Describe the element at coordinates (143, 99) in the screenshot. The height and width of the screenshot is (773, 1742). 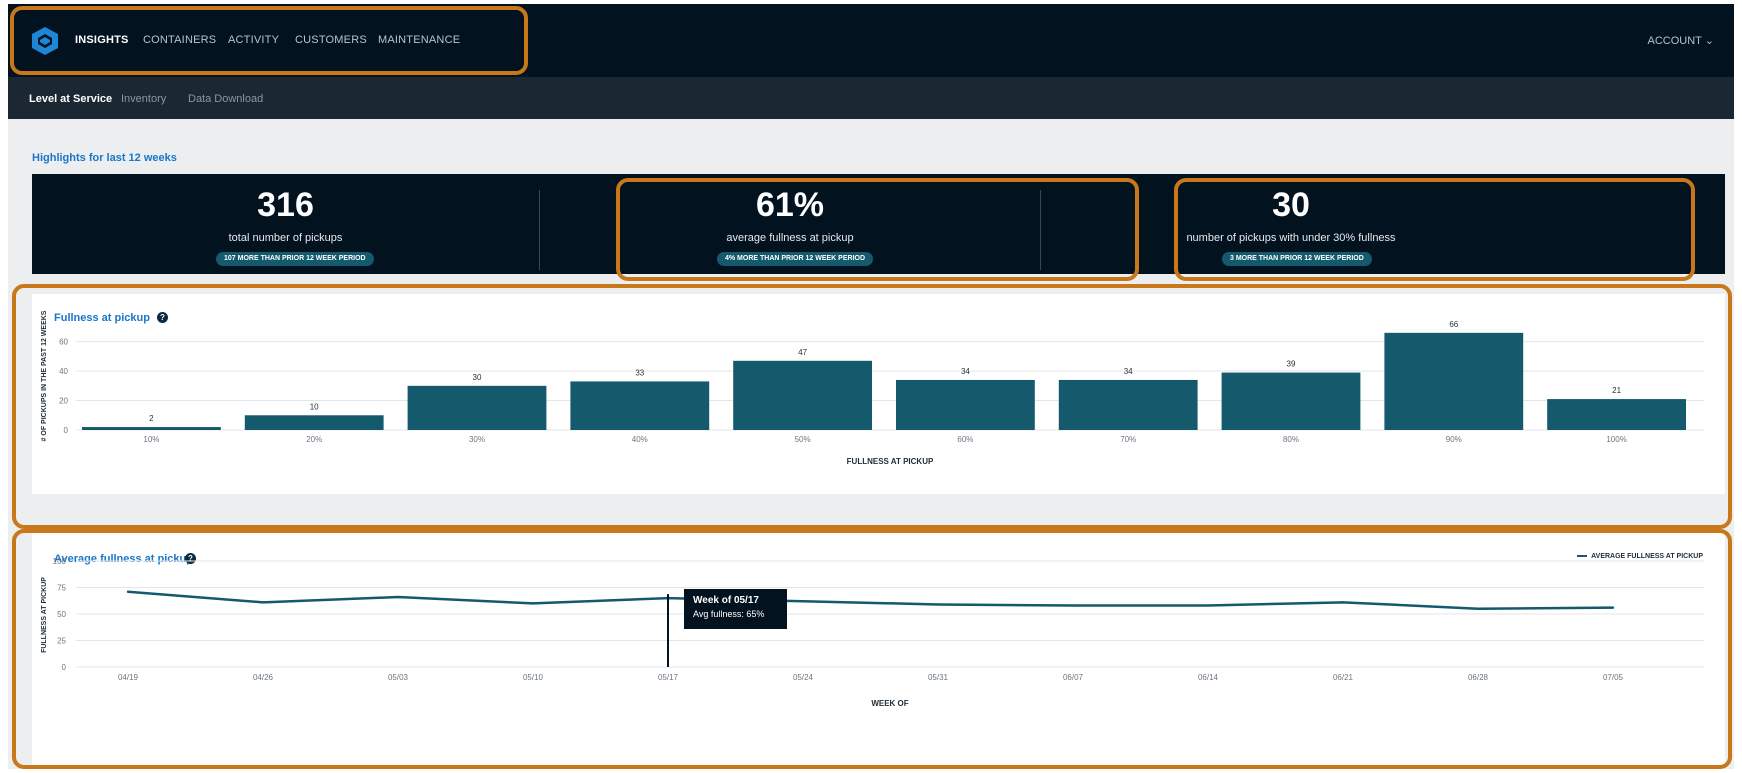
I see `subnav-item-inventory: Inventory` at that location.